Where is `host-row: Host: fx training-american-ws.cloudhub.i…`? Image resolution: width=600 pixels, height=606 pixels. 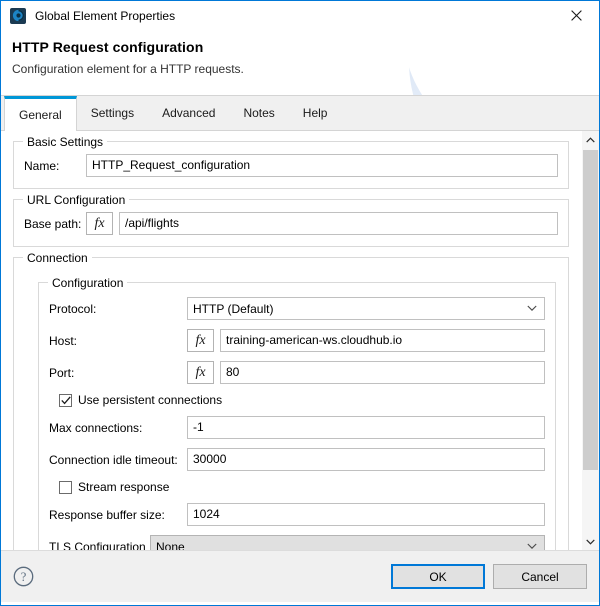
host-row: Host: fx training-american-ws.cloudhub.i… is located at coordinates (297, 340).